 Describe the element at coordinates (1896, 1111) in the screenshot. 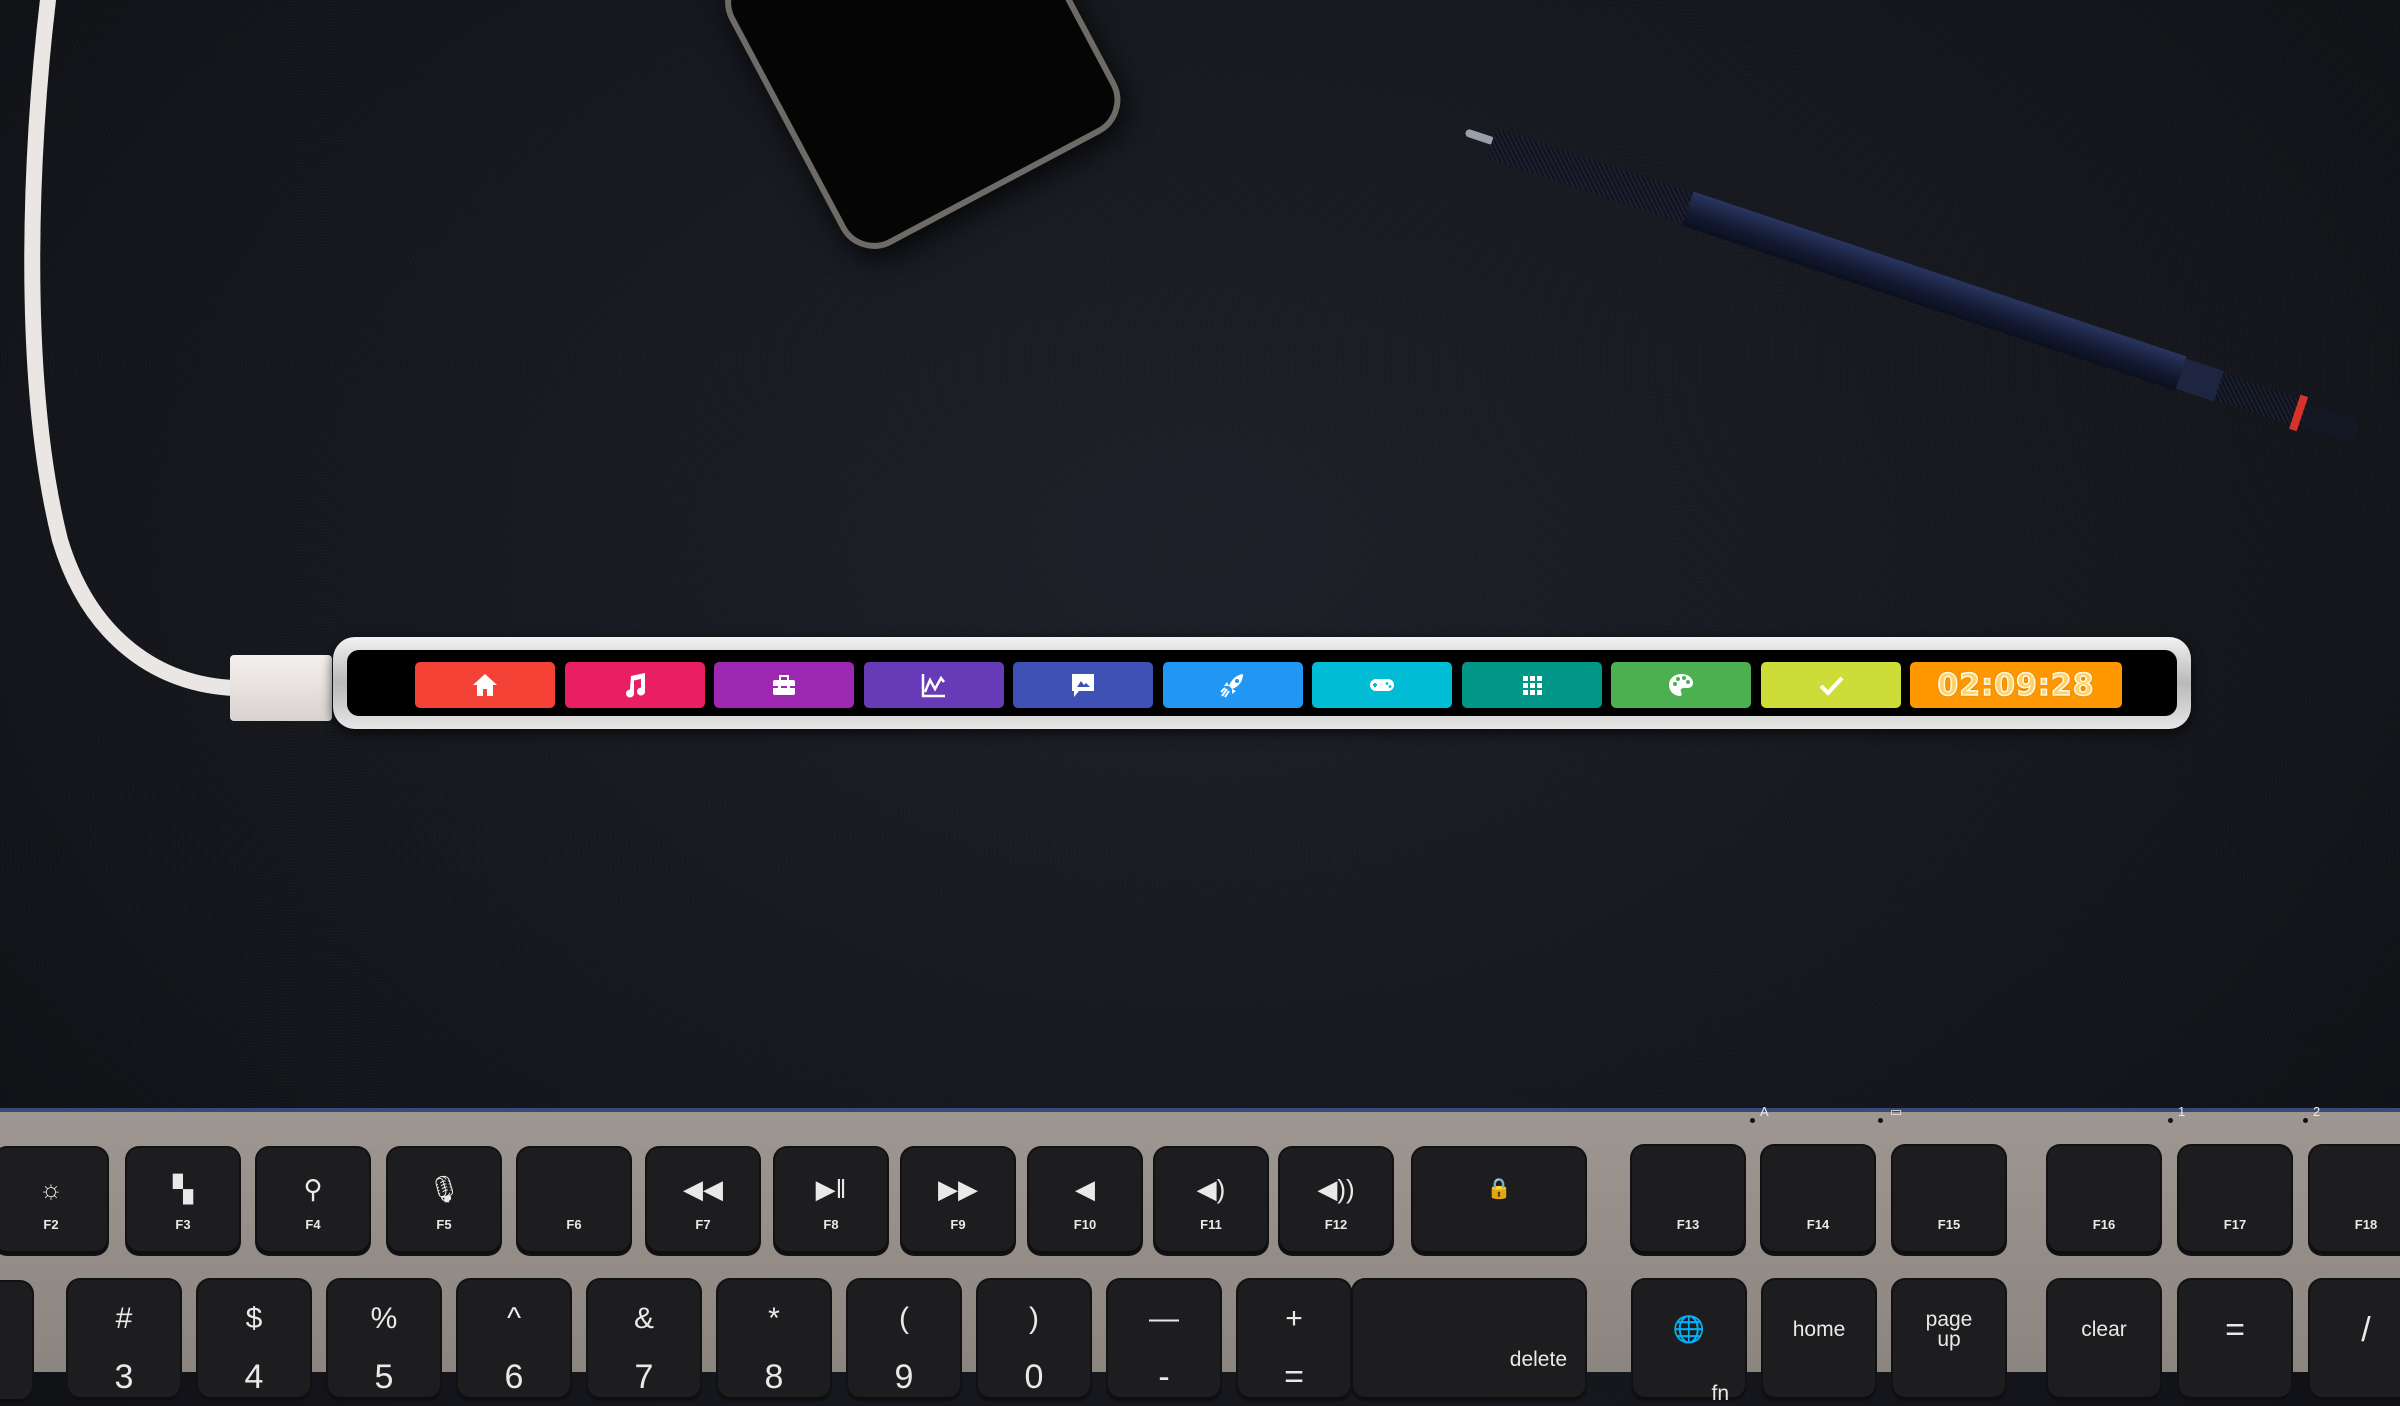

I see `screen-indicator: ▭` at that location.